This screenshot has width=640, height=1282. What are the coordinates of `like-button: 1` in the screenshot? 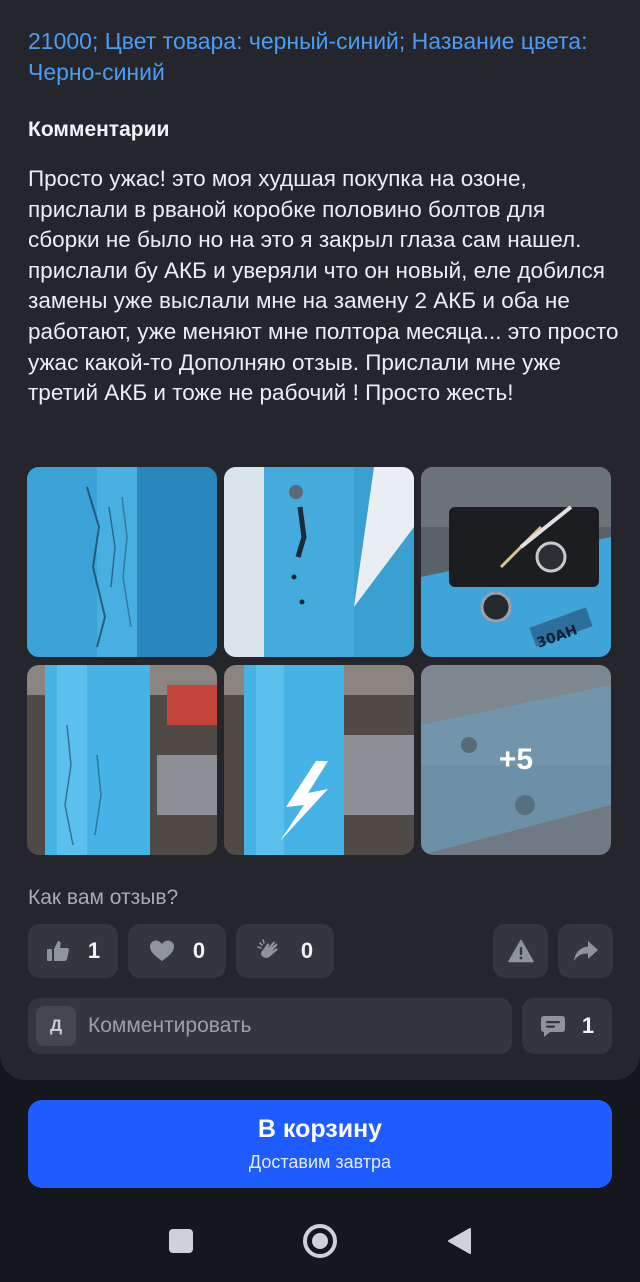 It's located at (73, 951).